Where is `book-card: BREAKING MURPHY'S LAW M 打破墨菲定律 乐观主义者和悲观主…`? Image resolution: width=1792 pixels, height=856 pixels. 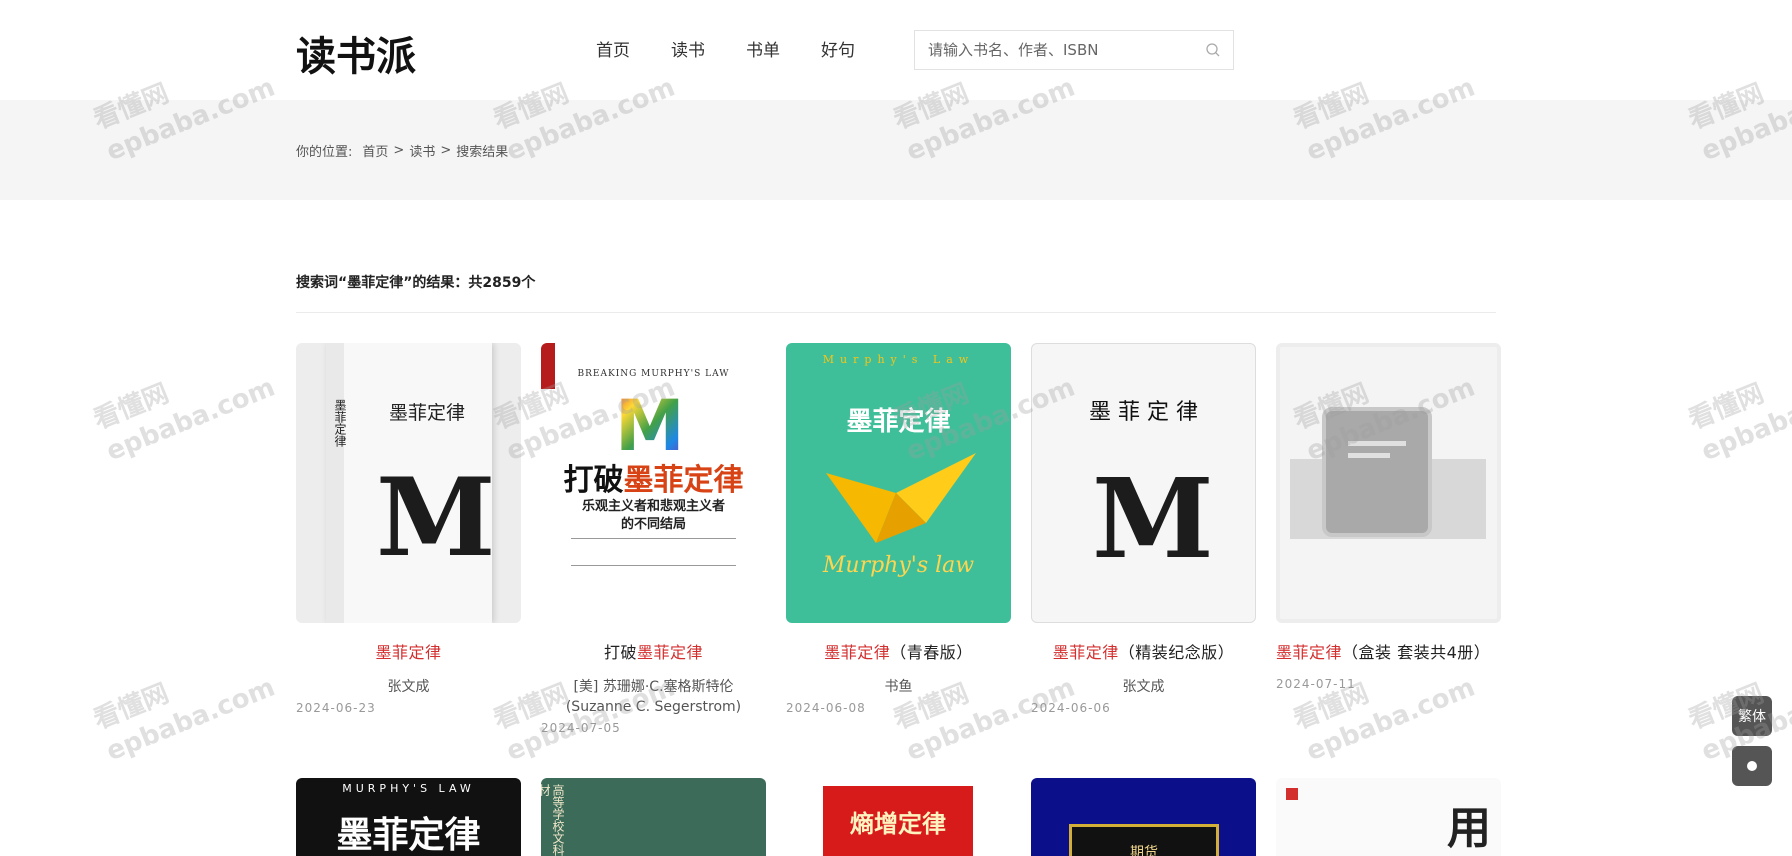
book-card: BREAKING MURPHY'S LAW M 打破墨菲定律 乐观主义者和悲观主… is located at coordinates (653, 539).